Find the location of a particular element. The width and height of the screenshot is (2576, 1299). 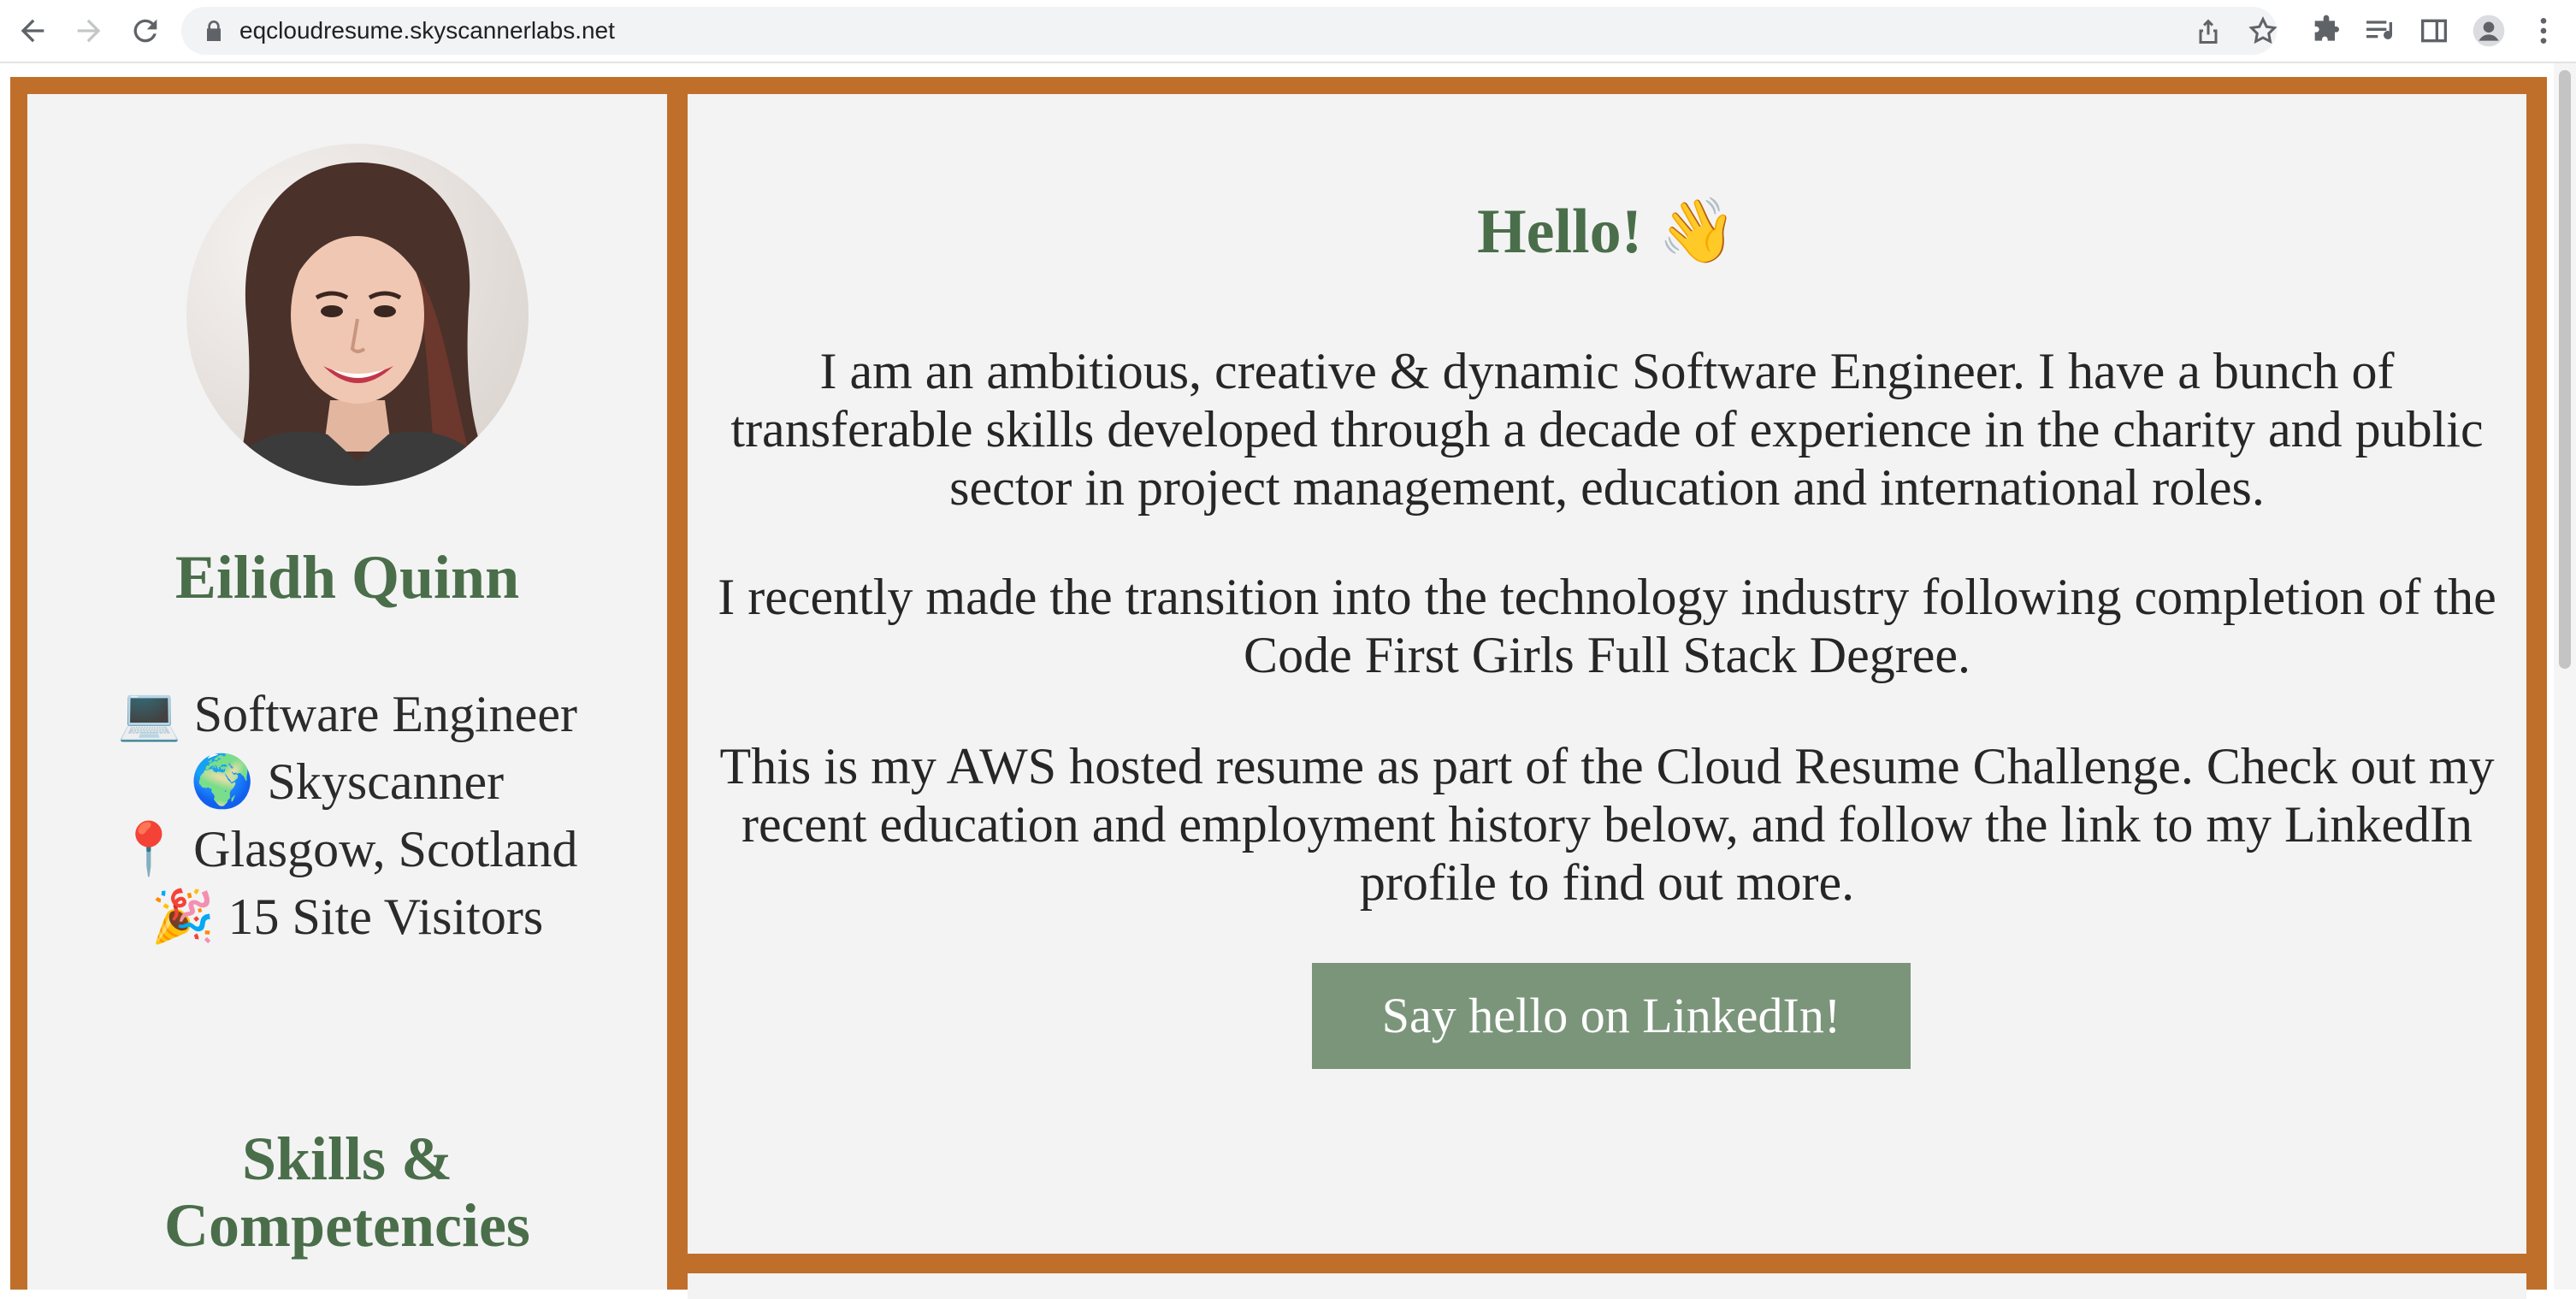

skills-heading-line2: Competencies is located at coordinates (347, 1225).